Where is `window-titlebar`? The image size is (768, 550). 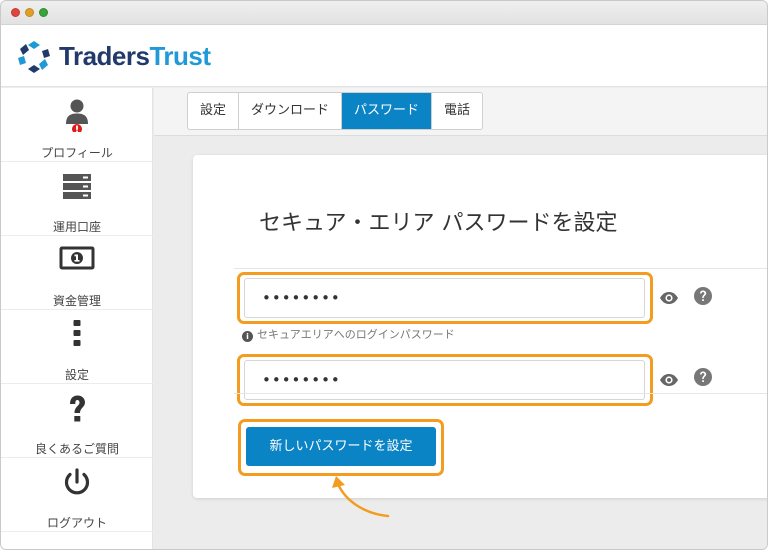
window-titlebar is located at coordinates (384, 13).